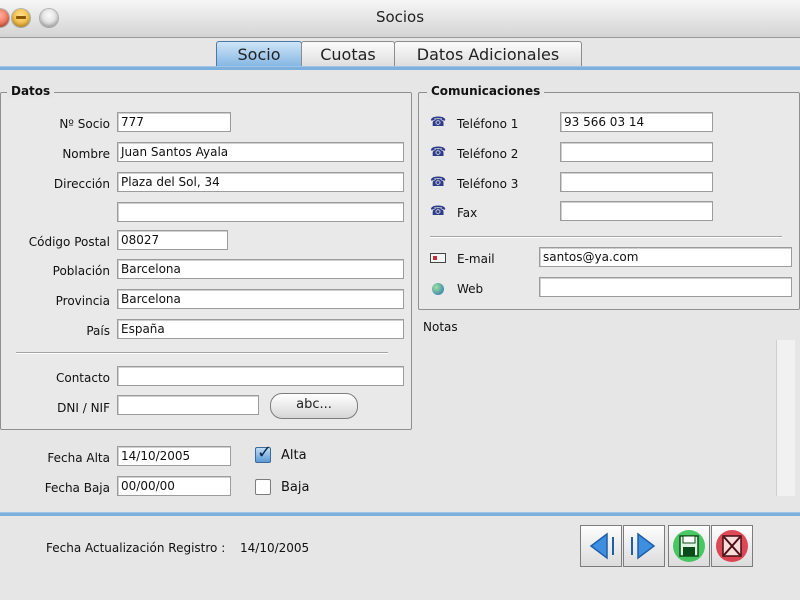 Image resolution: width=800 pixels, height=600 pixels. I want to click on globe-icon, so click(438, 289).